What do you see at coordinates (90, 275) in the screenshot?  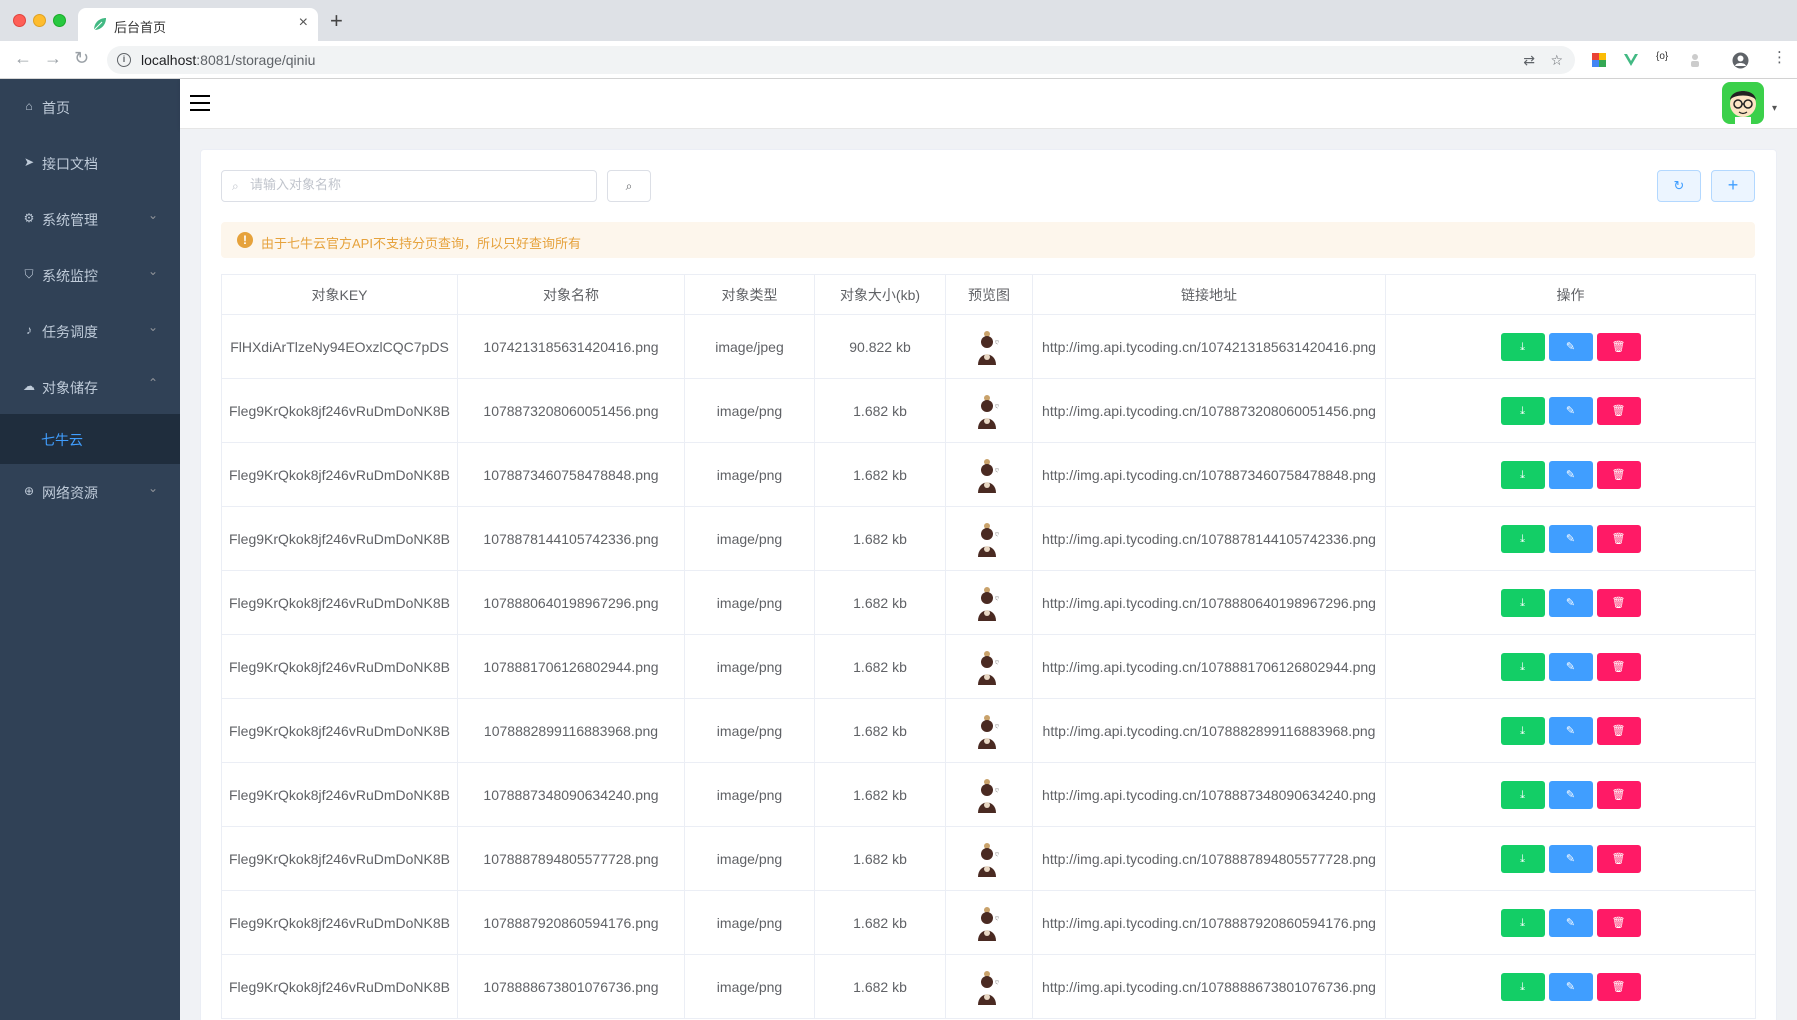 I see `sidebar-item-system-monitor: ⛉ 系统监控 ⌄` at bounding box center [90, 275].